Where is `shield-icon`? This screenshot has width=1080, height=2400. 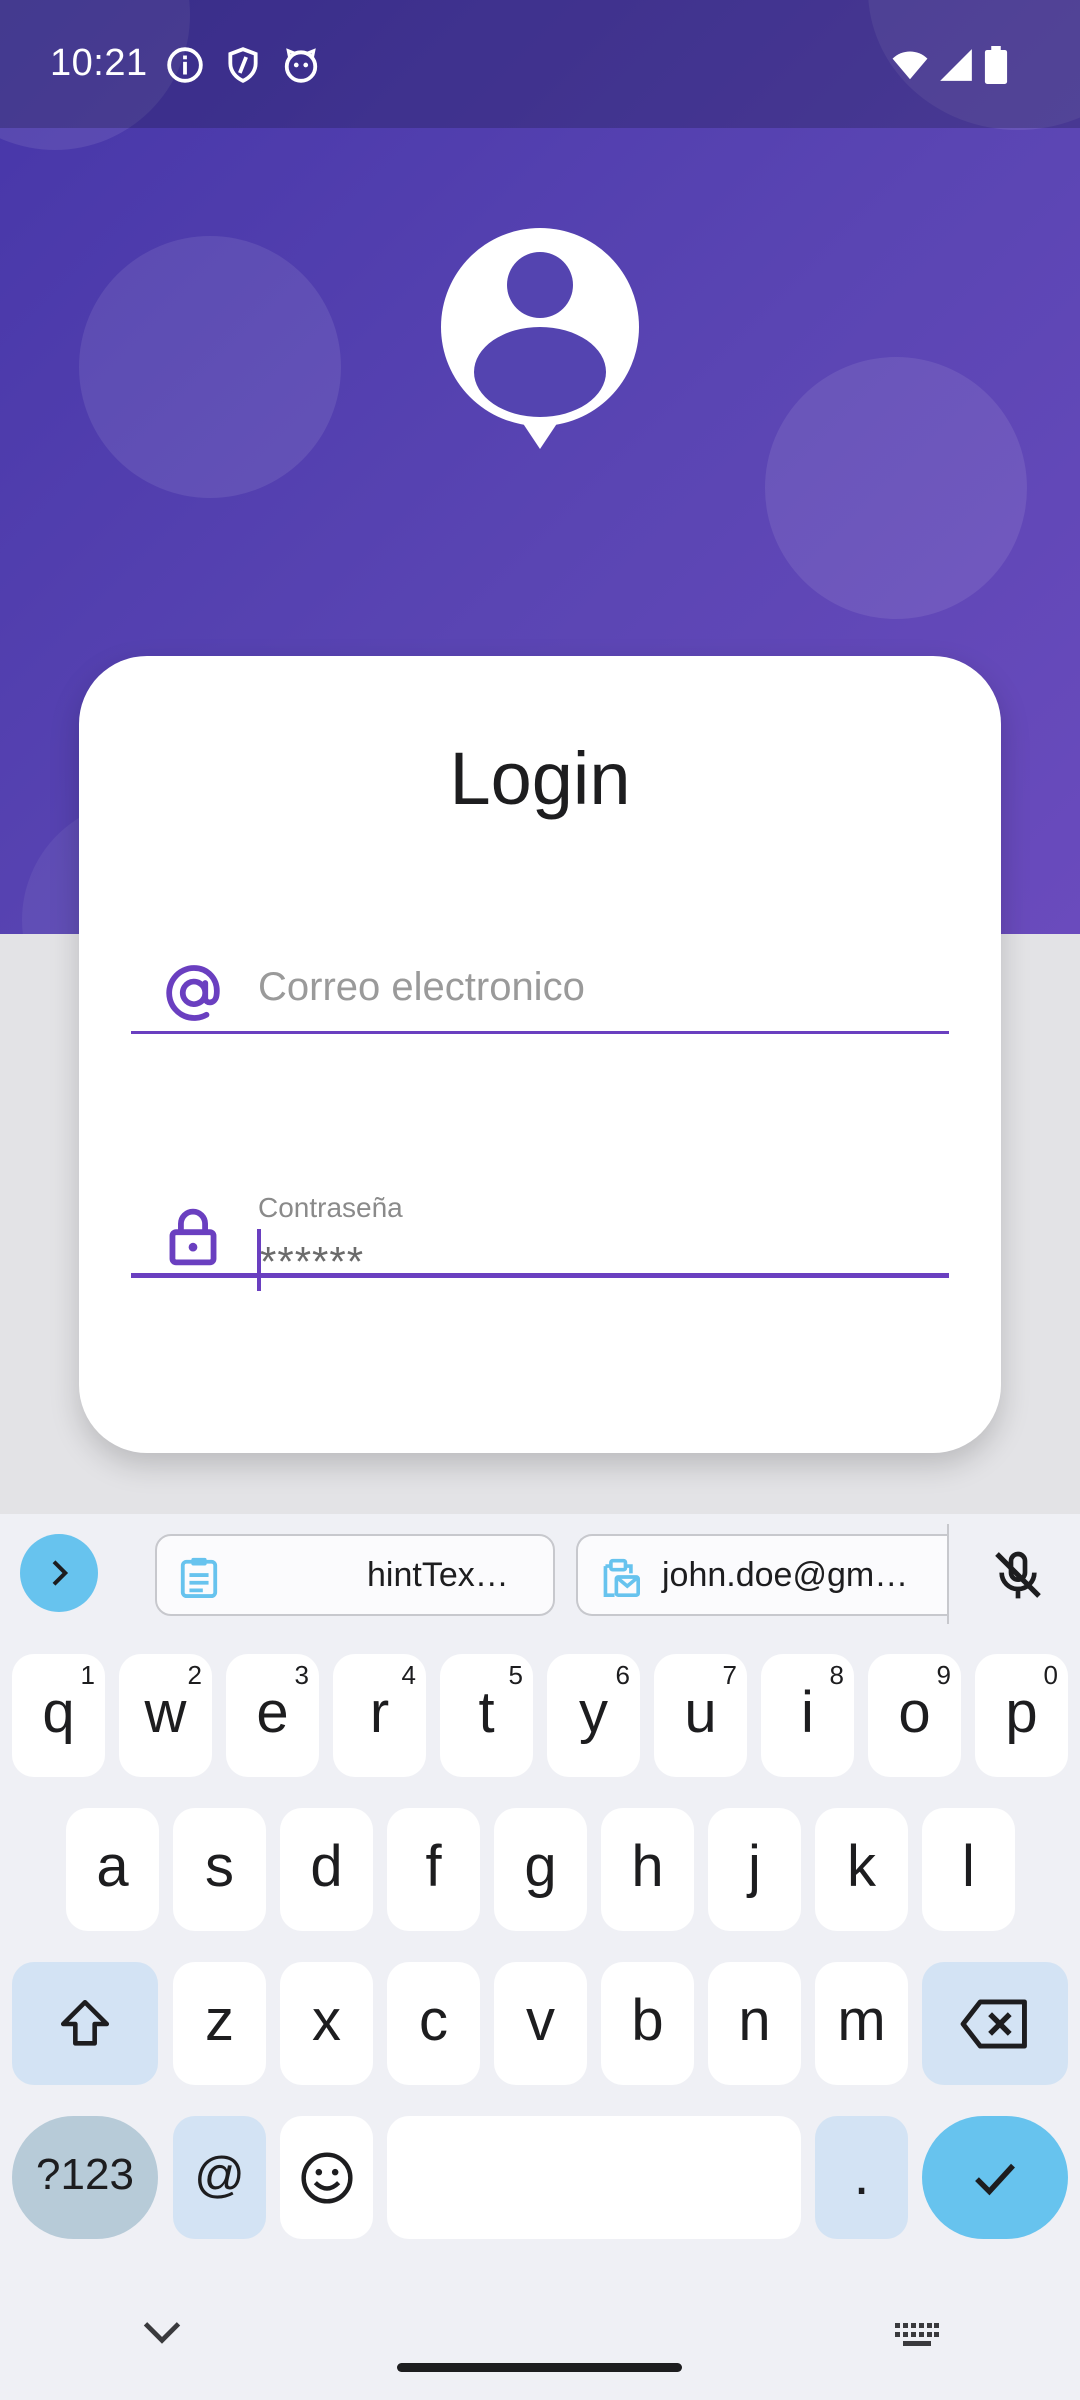
shield-icon is located at coordinates (243, 65).